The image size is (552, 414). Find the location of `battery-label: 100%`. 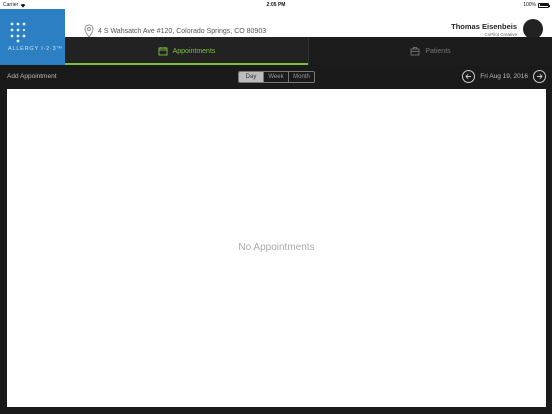

battery-label: 100% is located at coordinates (529, 5).